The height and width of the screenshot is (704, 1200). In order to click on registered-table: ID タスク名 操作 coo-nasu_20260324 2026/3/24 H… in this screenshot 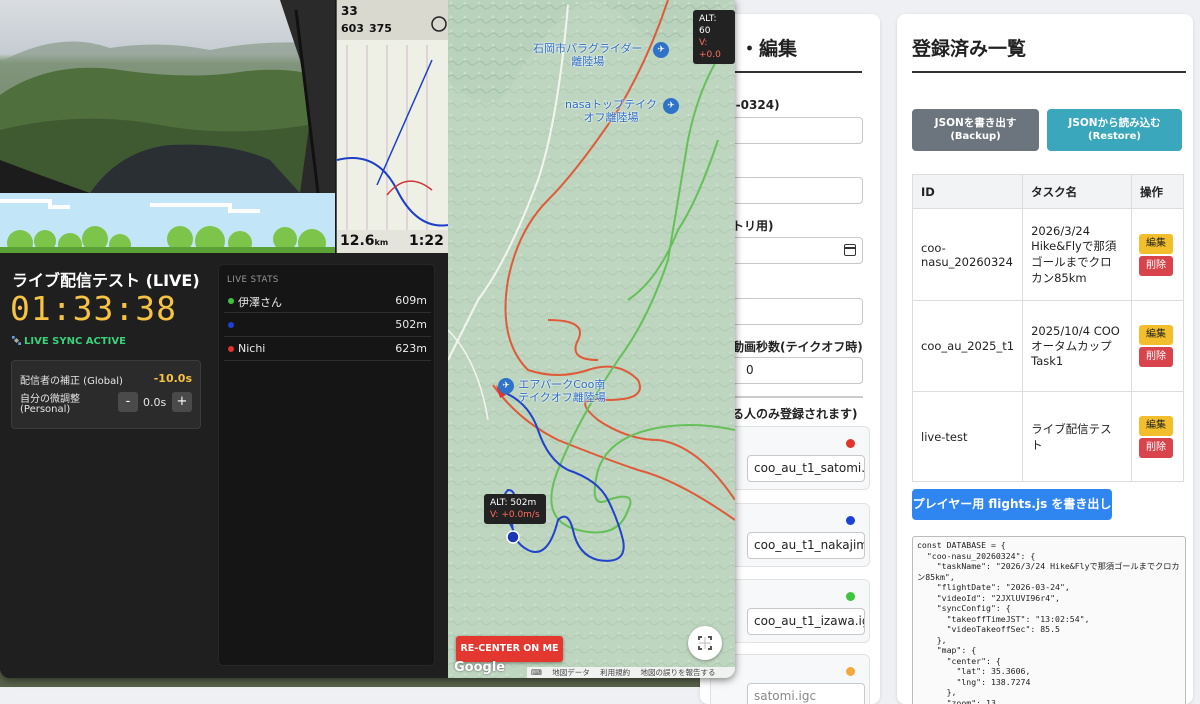, I will do `click(1047, 328)`.